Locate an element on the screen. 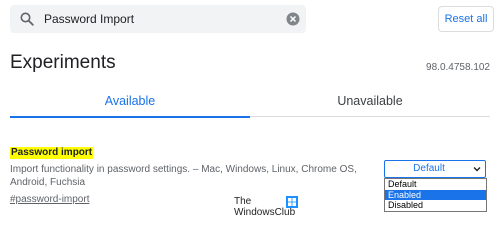 This screenshot has width=500, height=241. dropdown-selected-value: Default is located at coordinates (429, 168).